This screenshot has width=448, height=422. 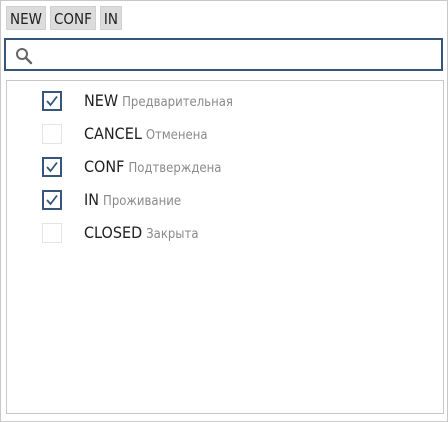 What do you see at coordinates (52, 233) in the screenshot?
I see `checkbox-closed` at bounding box center [52, 233].